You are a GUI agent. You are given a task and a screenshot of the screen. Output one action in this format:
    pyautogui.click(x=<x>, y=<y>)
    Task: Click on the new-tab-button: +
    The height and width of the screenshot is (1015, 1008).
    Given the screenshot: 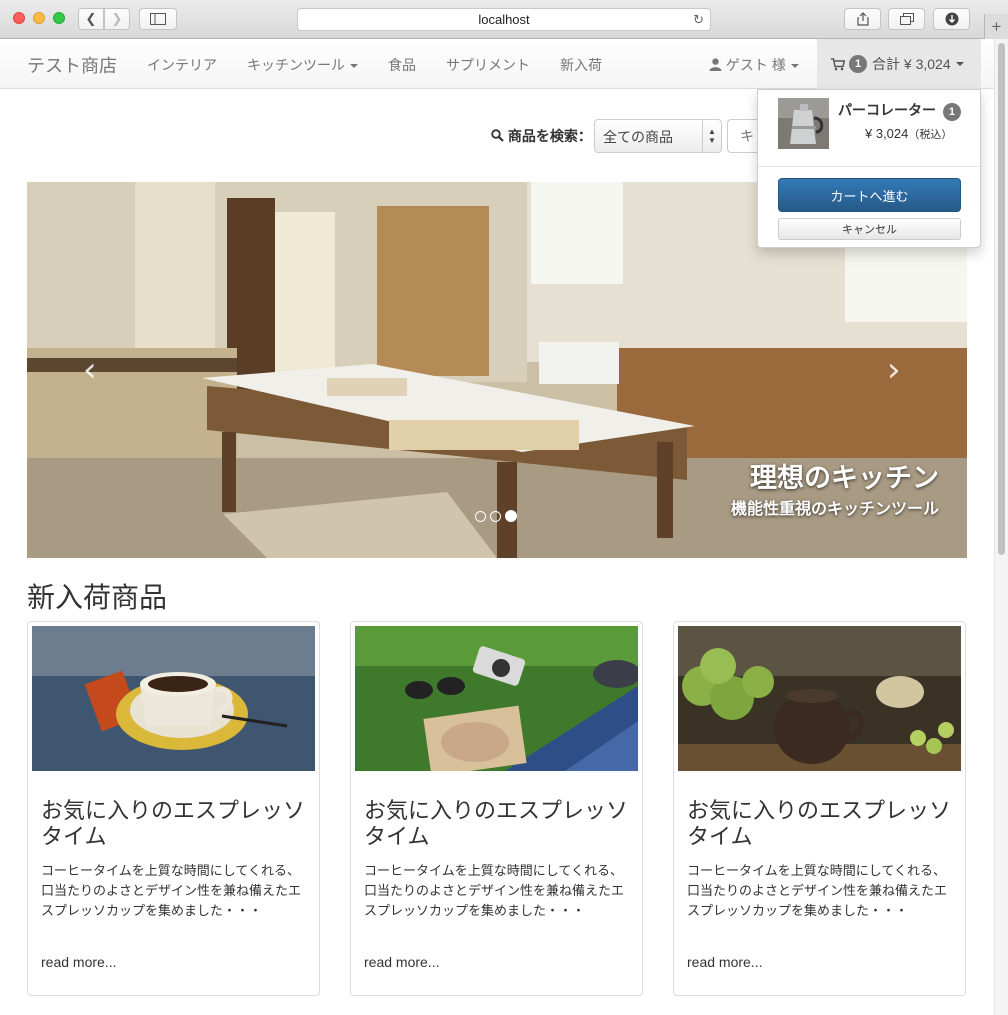 What is the action you would take?
    pyautogui.click(x=996, y=26)
    